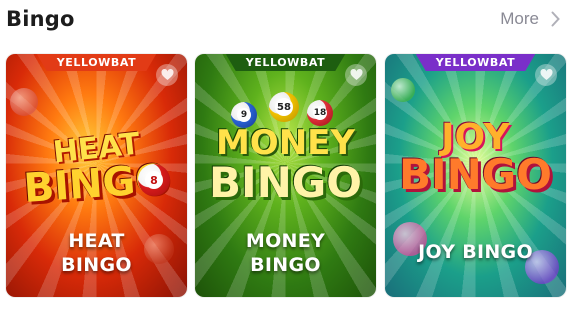 The width and height of the screenshot is (570, 311). Describe the element at coordinates (285, 143) in the screenshot. I see `game-logo-line1: MONEY` at that location.